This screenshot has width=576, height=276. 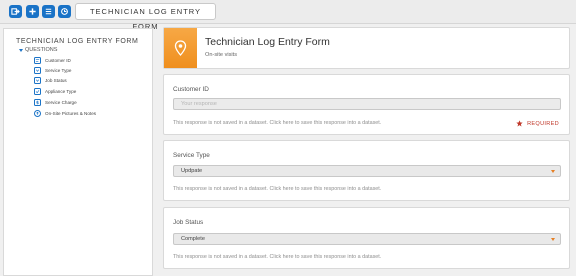 What do you see at coordinates (37, 60) in the screenshot?
I see `text-field-icon` at bounding box center [37, 60].